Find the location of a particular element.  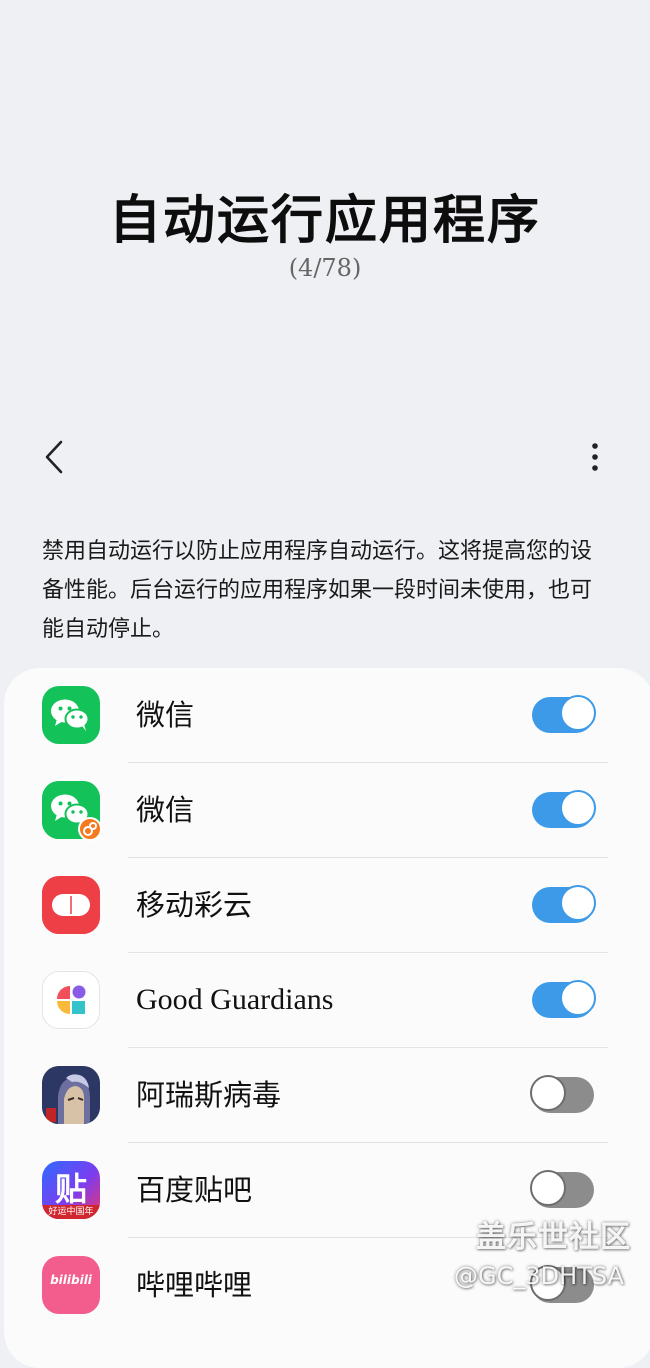

list-item: 移动彩云 is located at coordinates (327, 905).